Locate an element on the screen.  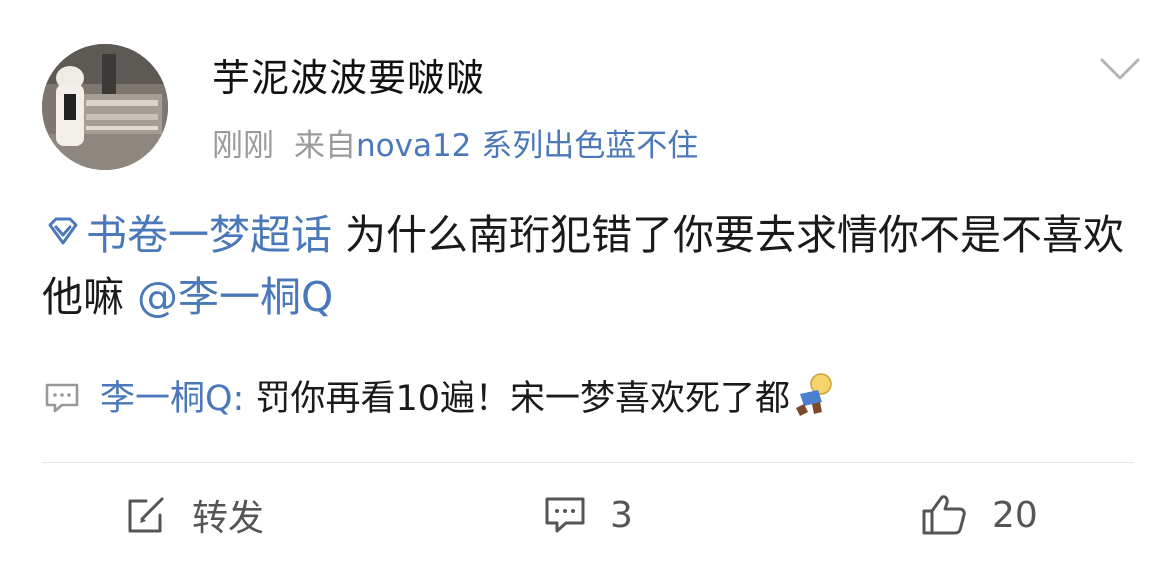
username: 芋泥波波要啵啵 is located at coordinates (348, 78).